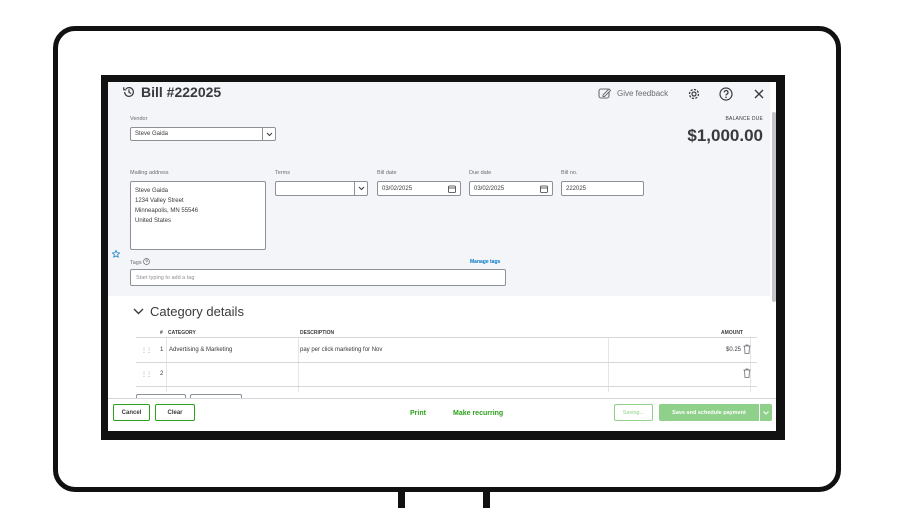 The width and height of the screenshot is (900, 508). What do you see at coordinates (401, 498) in the screenshot?
I see `monitor-stand-left` at bounding box center [401, 498].